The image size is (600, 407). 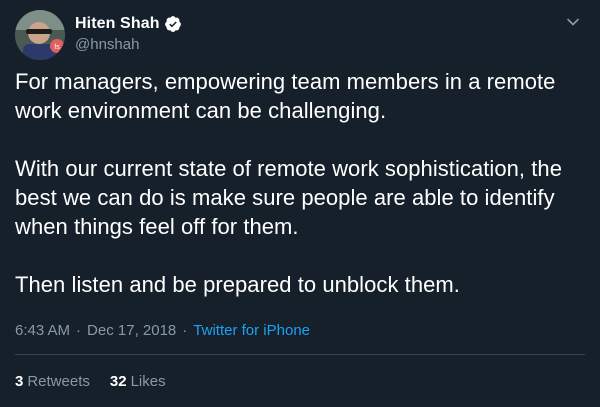 What do you see at coordinates (148, 381) in the screenshot?
I see `likes-label: Likes` at bounding box center [148, 381].